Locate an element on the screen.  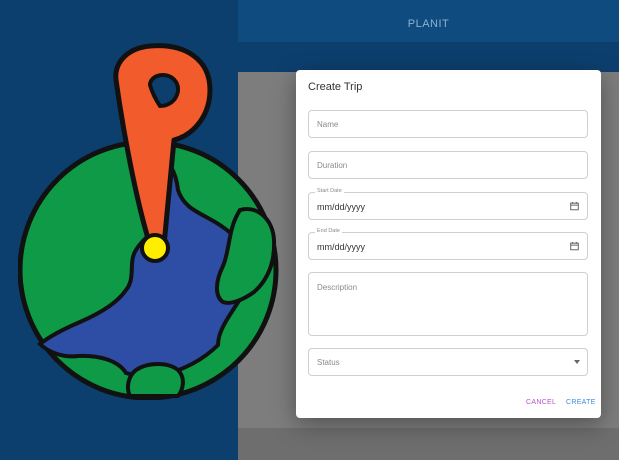
status-select: Status is located at coordinates (448, 362).